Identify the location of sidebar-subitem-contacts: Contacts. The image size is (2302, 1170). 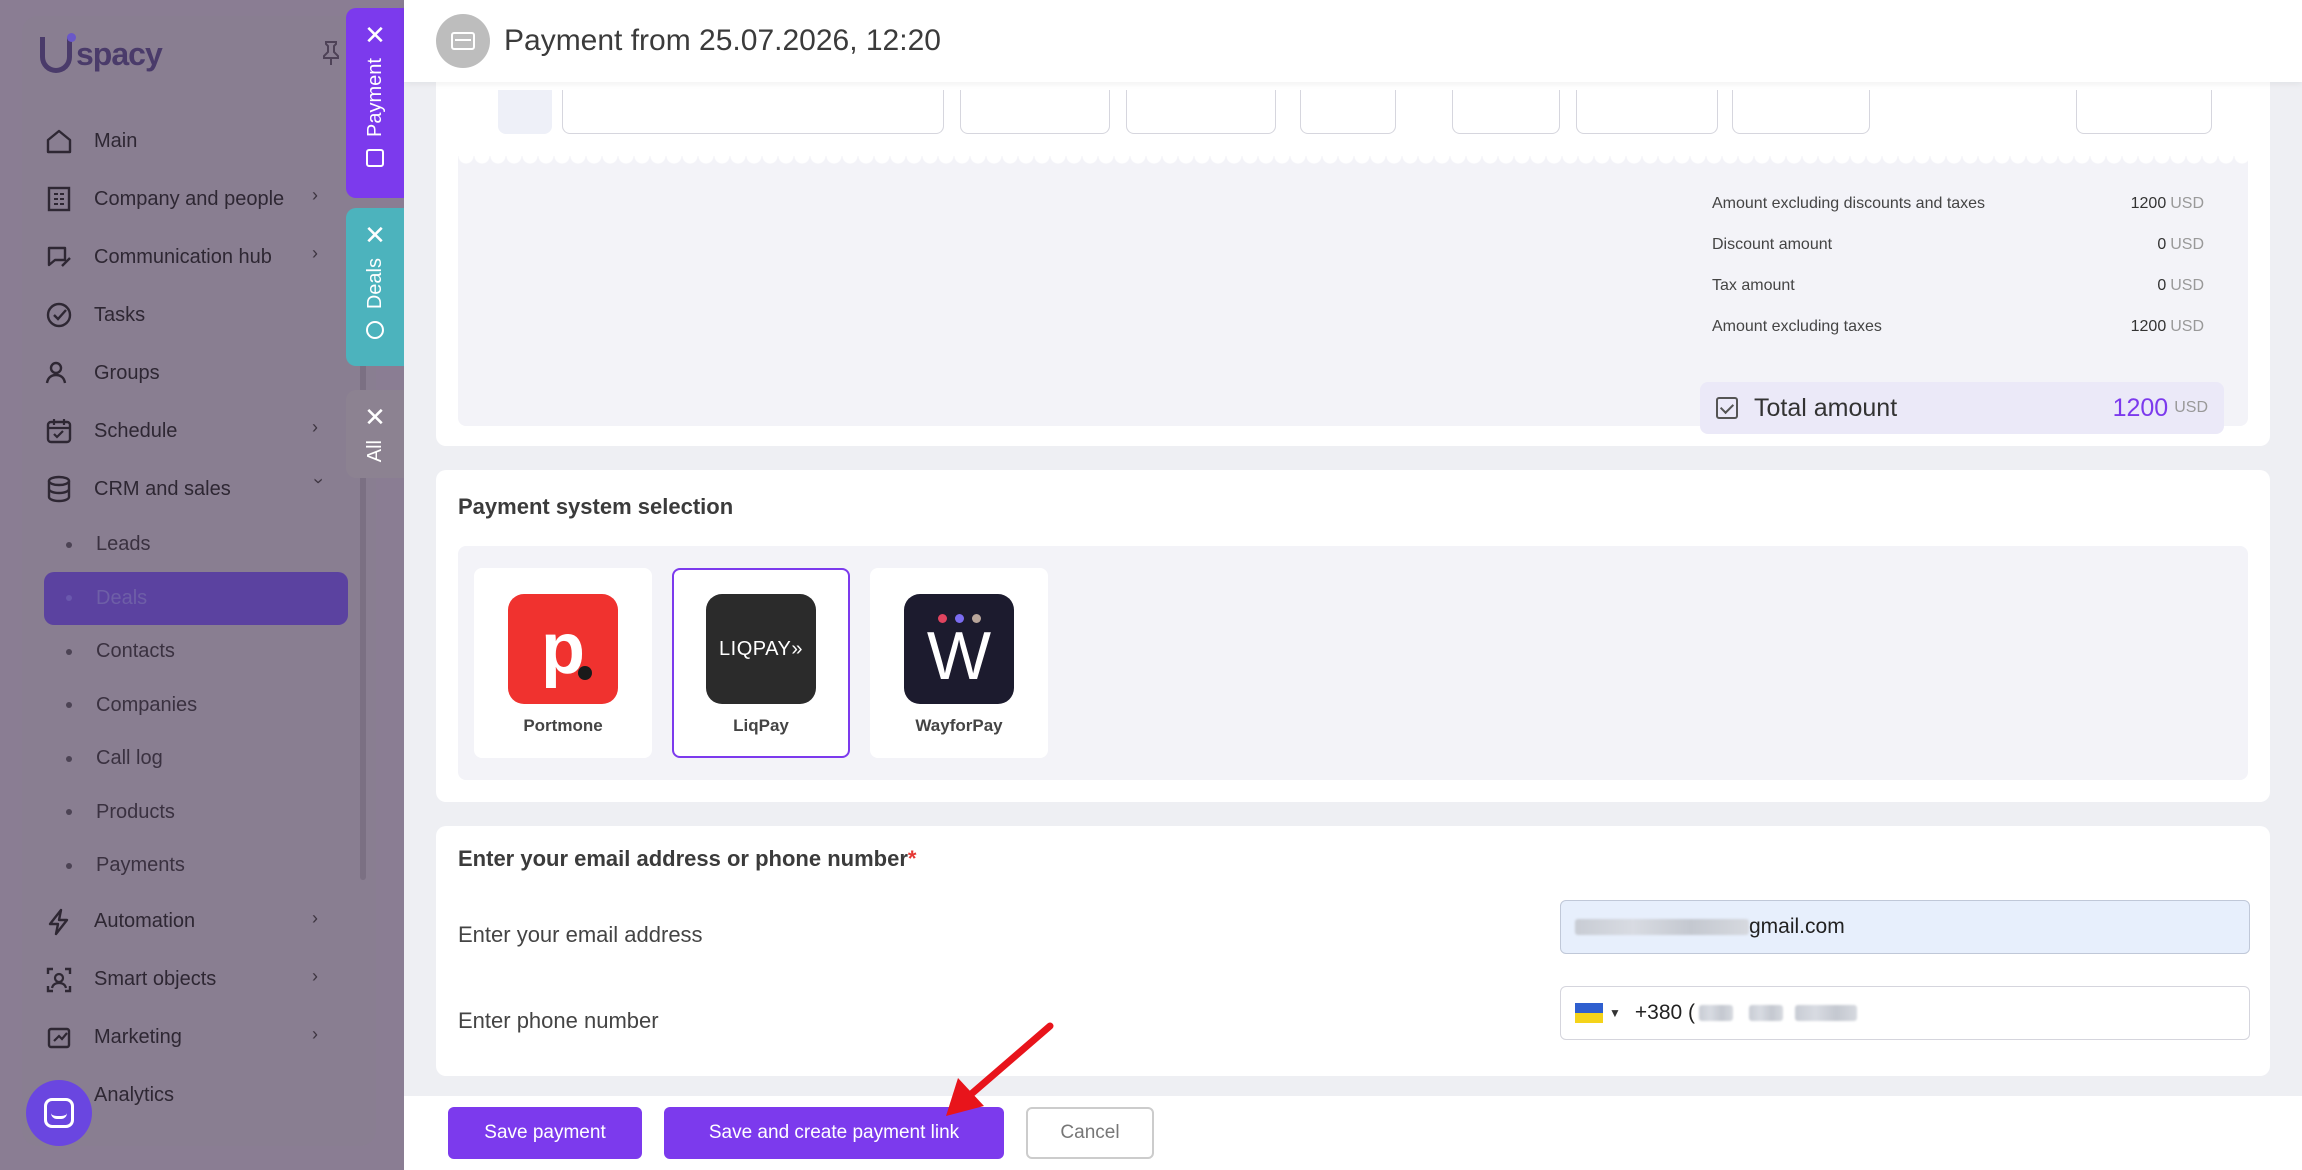
(194, 652).